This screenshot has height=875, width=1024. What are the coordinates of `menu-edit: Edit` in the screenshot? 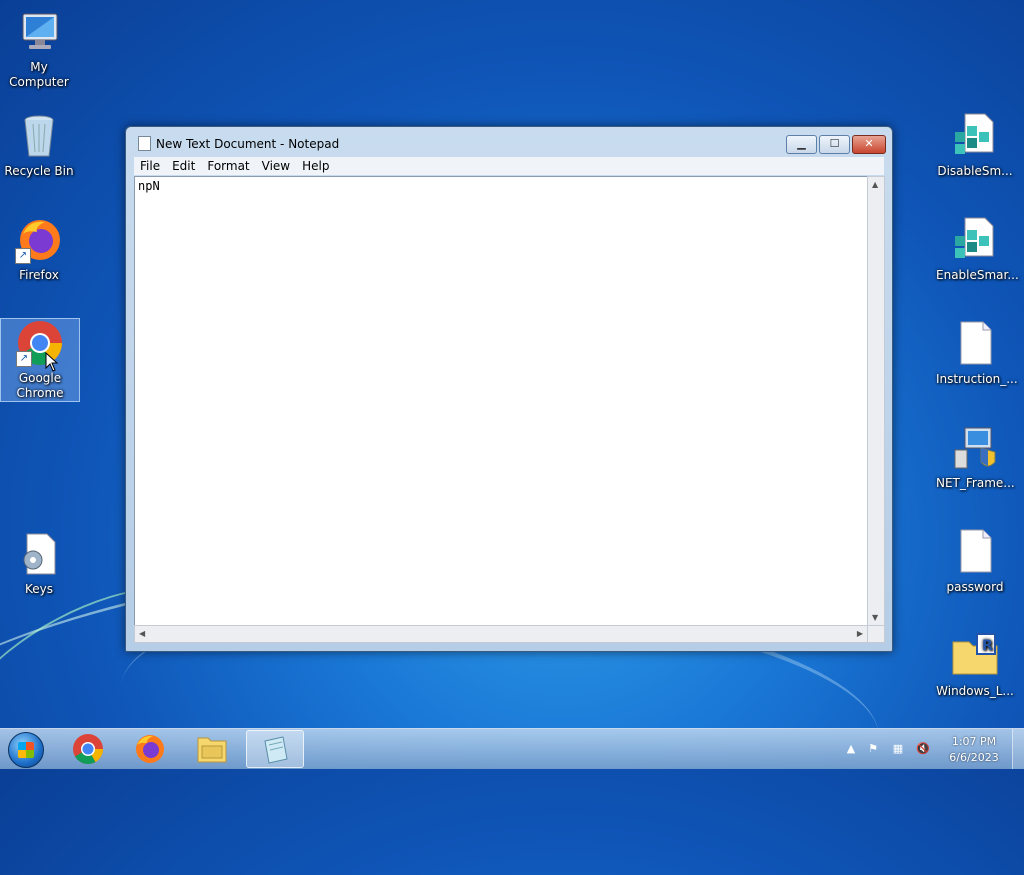 It's located at (183, 166).